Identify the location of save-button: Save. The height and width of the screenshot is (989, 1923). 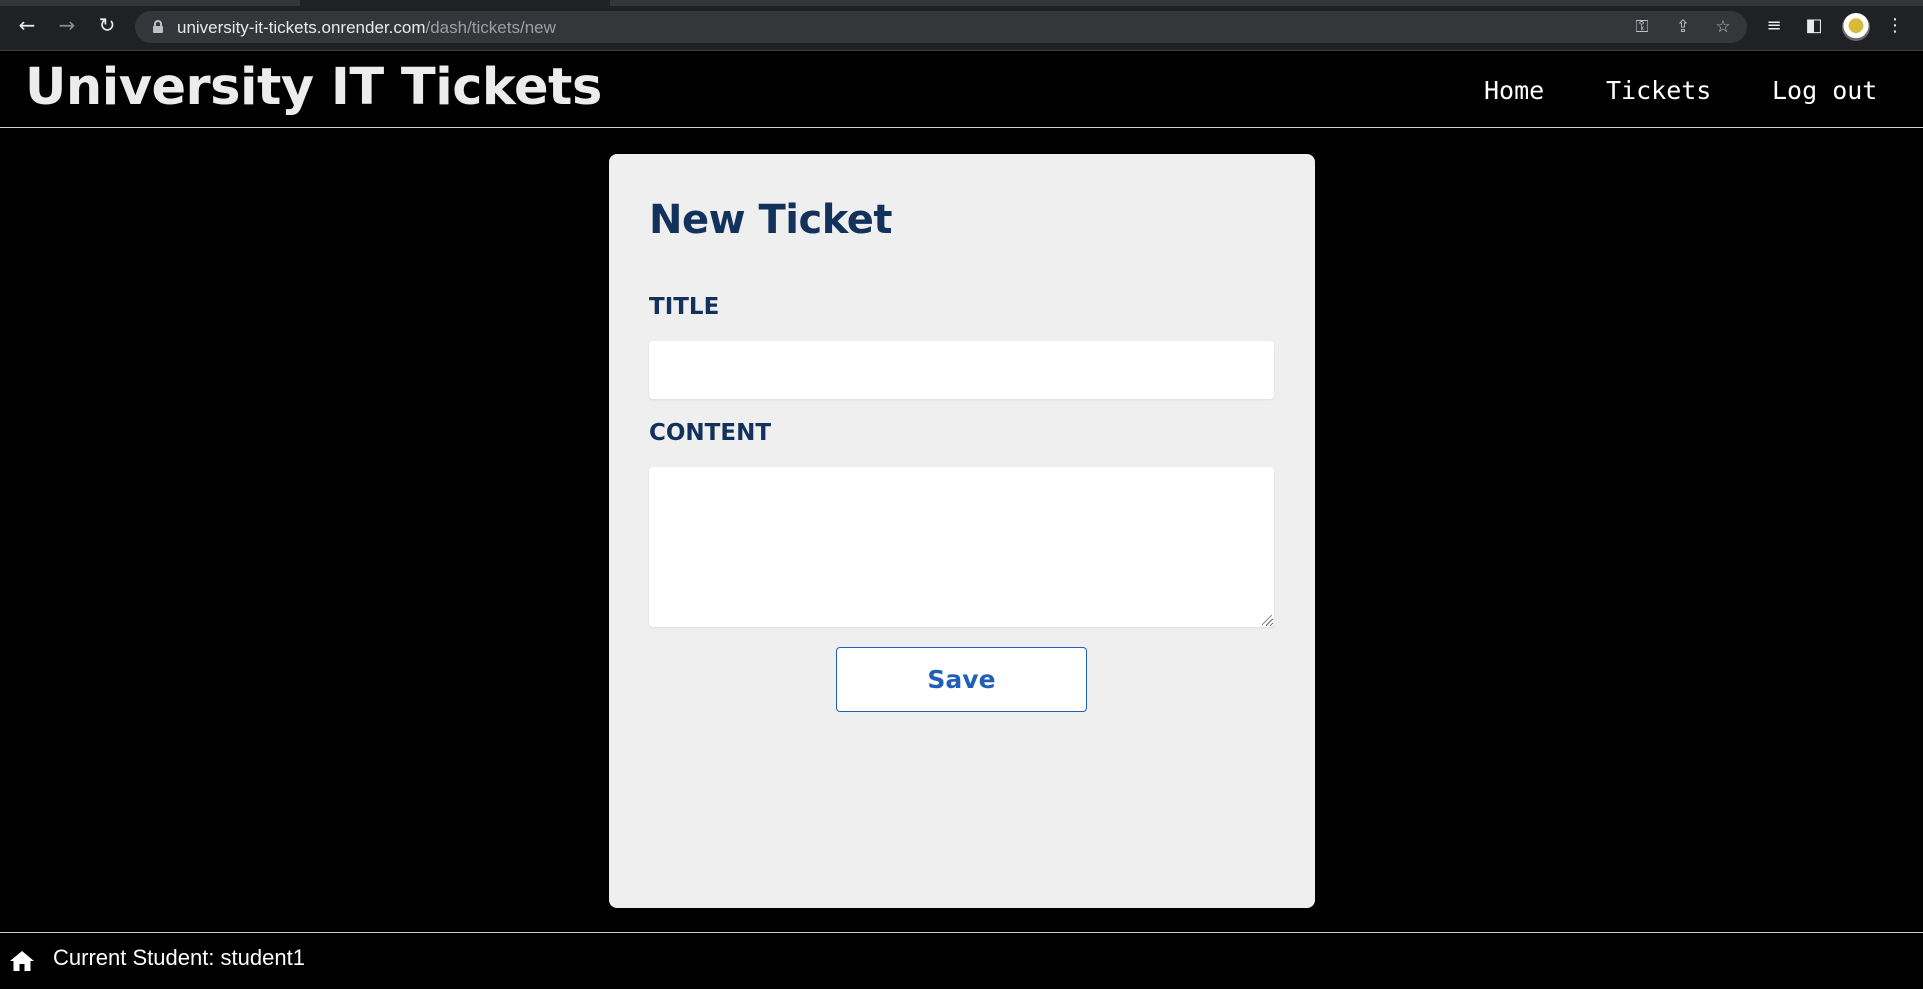
(961, 679).